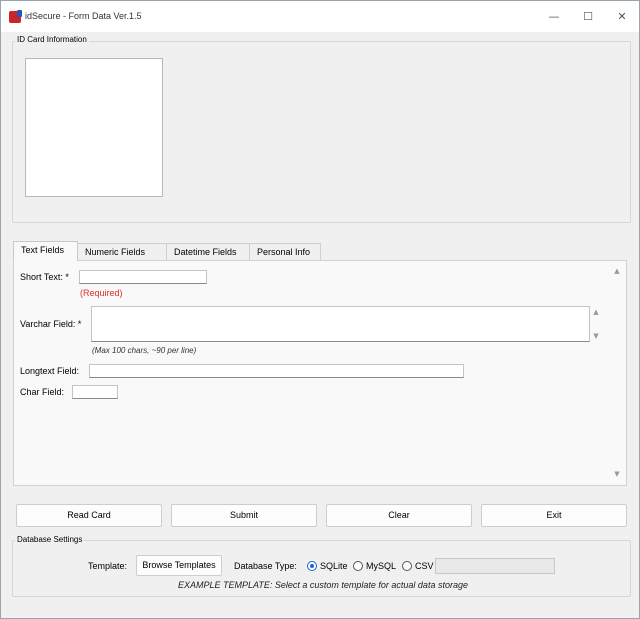 The width and height of the screenshot is (640, 619). What do you see at coordinates (44, 277) in the screenshot?
I see `short-text-label: Short Text: *` at bounding box center [44, 277].